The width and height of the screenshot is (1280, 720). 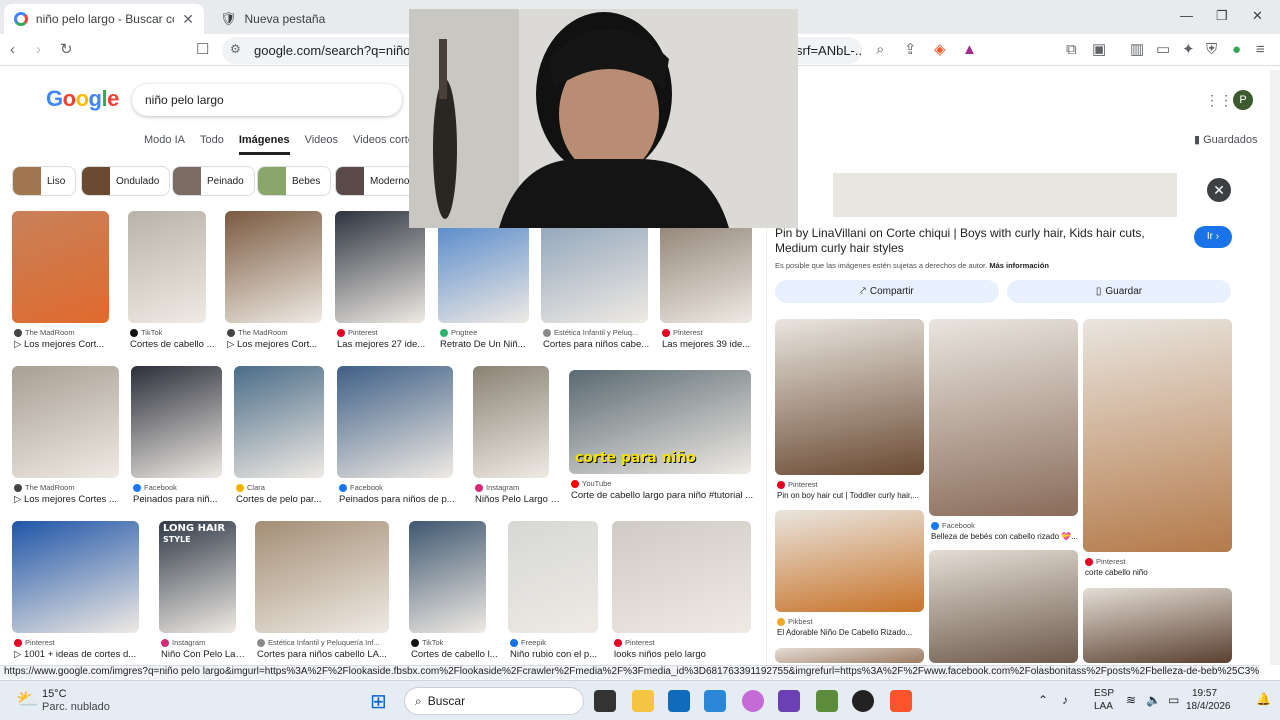 What do you see at coordinates (44, 181) in the screenshot?
I see `chip-liso: Liso` at bounding box center [44, 181].